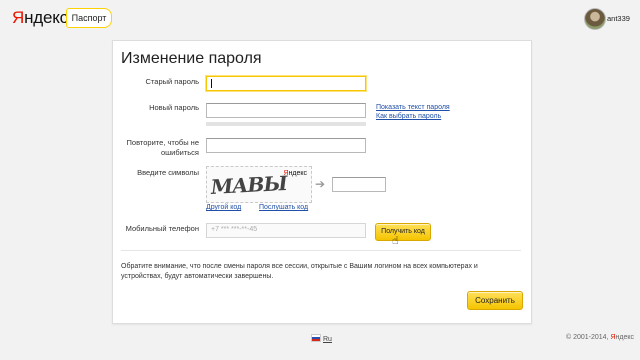 This screenshot has height=360, width=640. I want to click on other-code-link: Другой код, so click(223, 207).